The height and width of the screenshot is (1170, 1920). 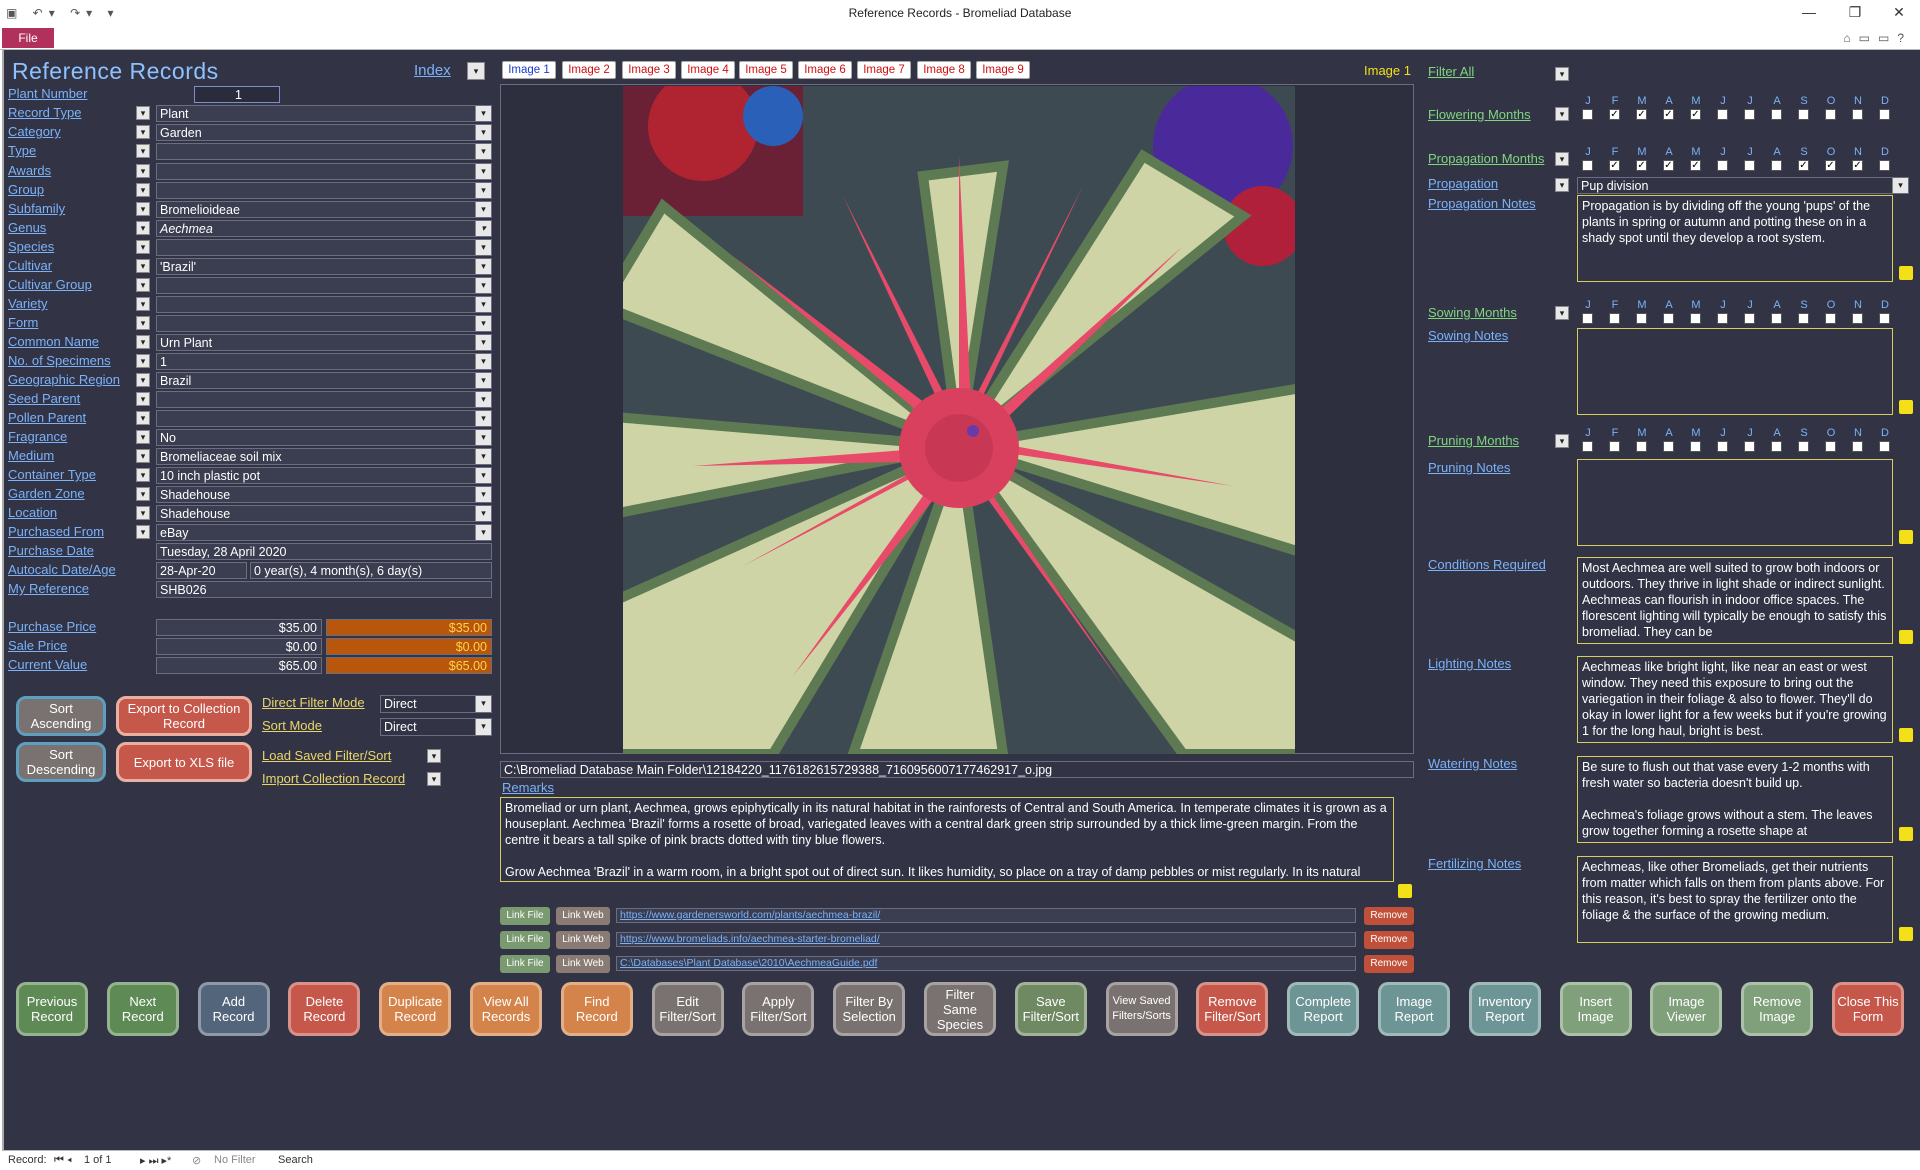 I want to click on image-report-button: Image Report, so click(x=1414, y=1009).